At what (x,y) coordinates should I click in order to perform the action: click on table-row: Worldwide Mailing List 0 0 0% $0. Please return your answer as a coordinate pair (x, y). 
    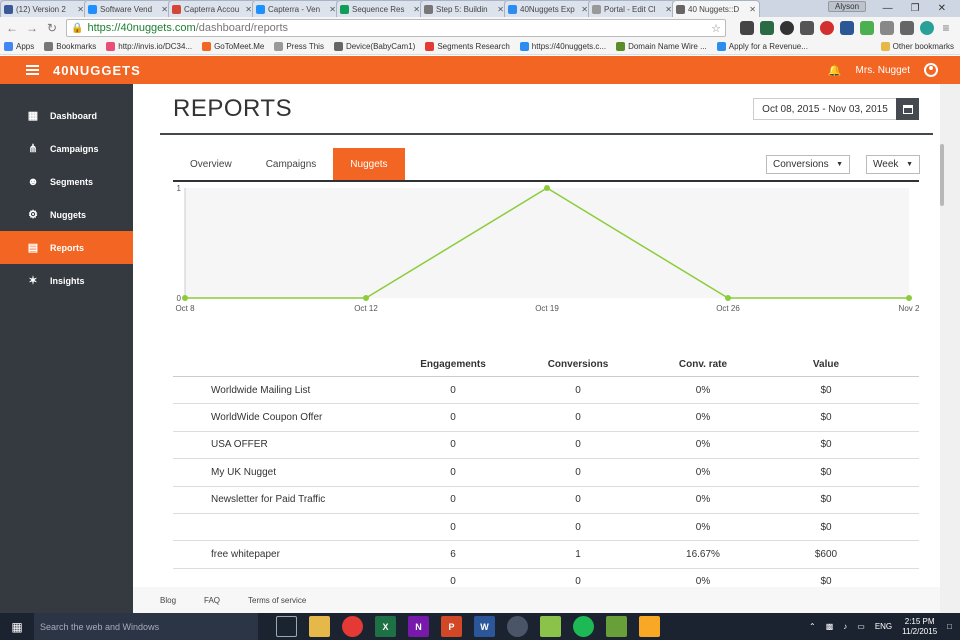
    Looking at the image, I should click on (546, 391).